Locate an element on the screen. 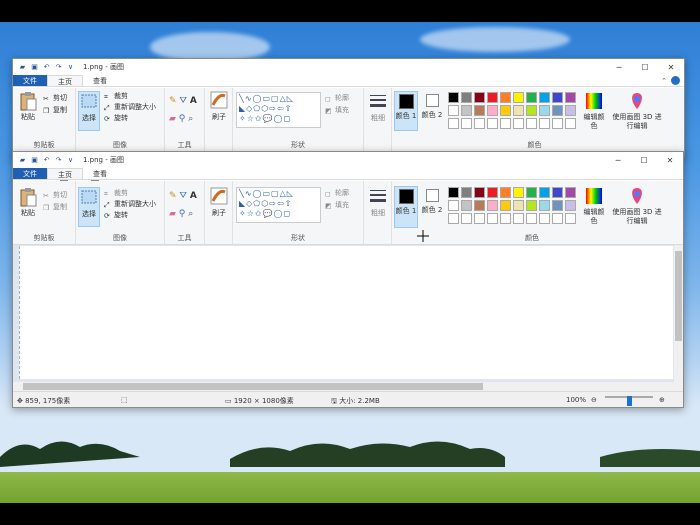 The image size is (700, 525). resize-button: ⤢ 重新调整大小 is located at coordinates (130, 107).